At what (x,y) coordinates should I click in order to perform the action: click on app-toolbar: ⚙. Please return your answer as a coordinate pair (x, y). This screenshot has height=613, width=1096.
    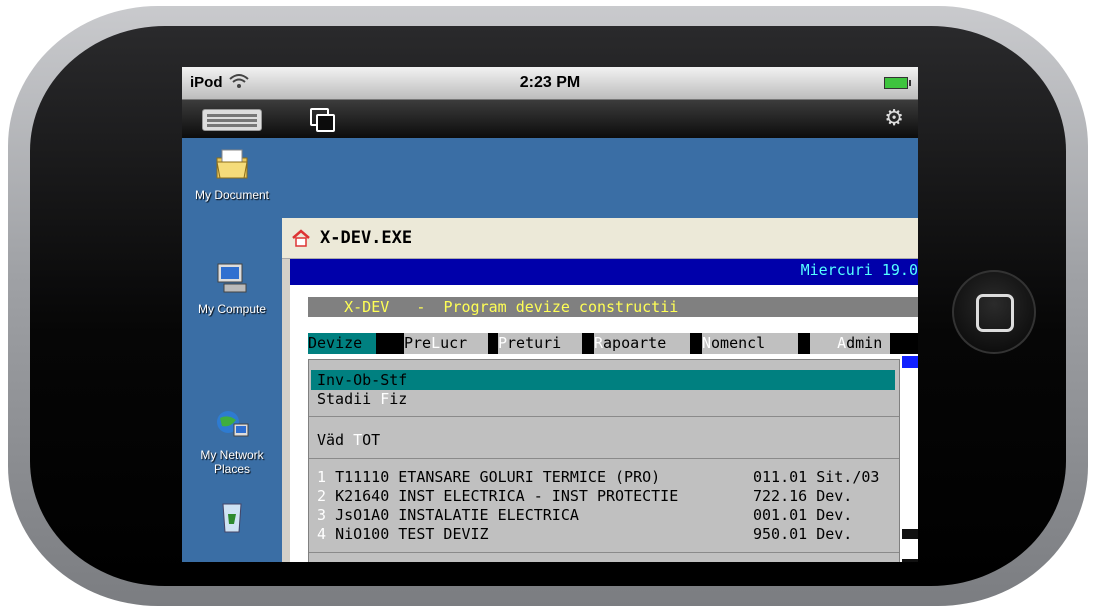
    Looking at the image, I should click on (550, 119).